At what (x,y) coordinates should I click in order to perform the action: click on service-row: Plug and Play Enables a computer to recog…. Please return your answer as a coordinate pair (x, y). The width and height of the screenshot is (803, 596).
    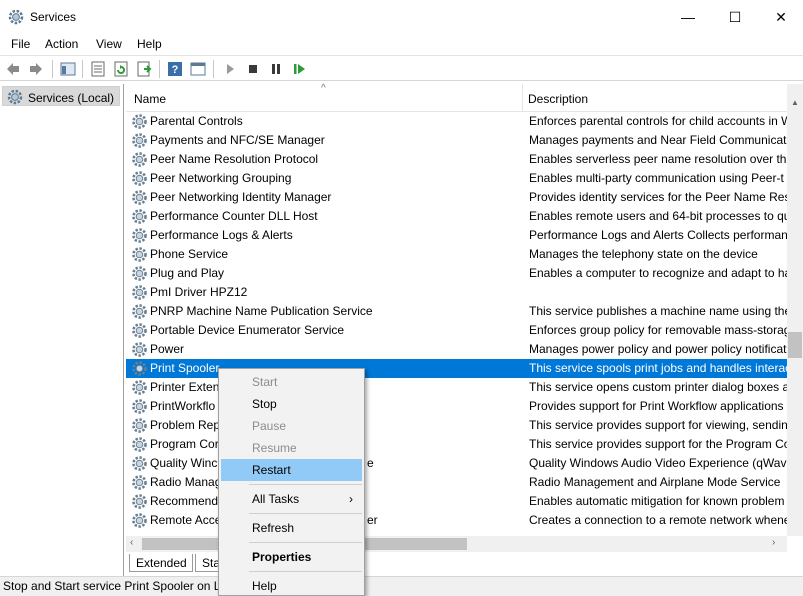
    Looking at the image, I should click on (456, 273).